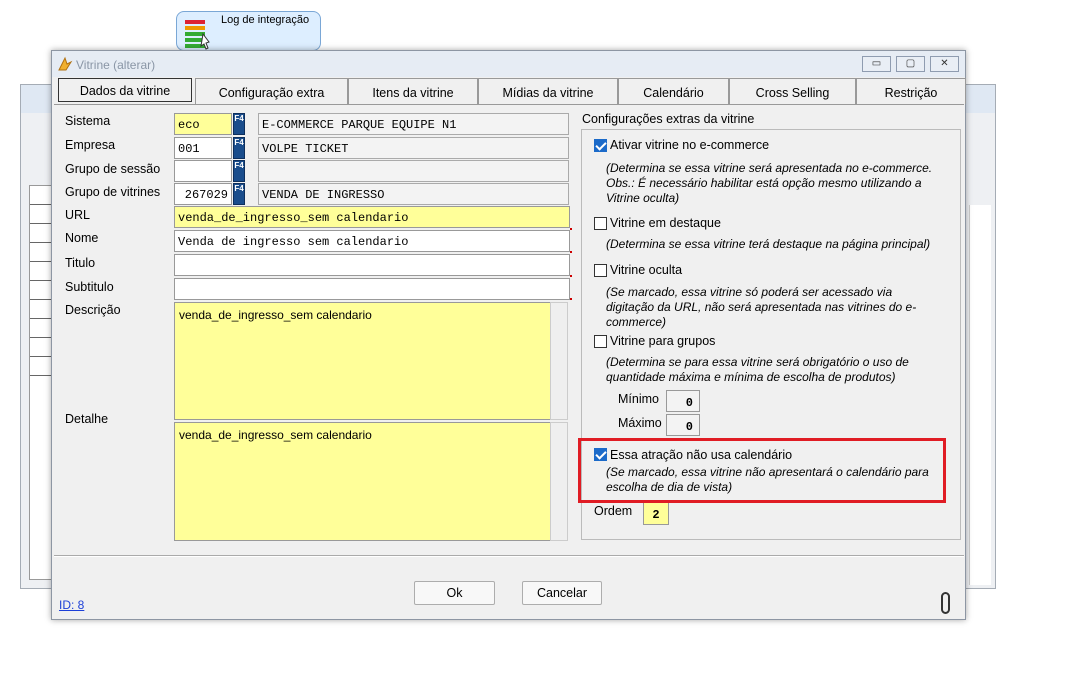 Image resolution: width=1084 pixels, height=683 pixels. Describe the element at coordinates (600, 145) in the screenshot. I see `ativar-checkbox` at that location.